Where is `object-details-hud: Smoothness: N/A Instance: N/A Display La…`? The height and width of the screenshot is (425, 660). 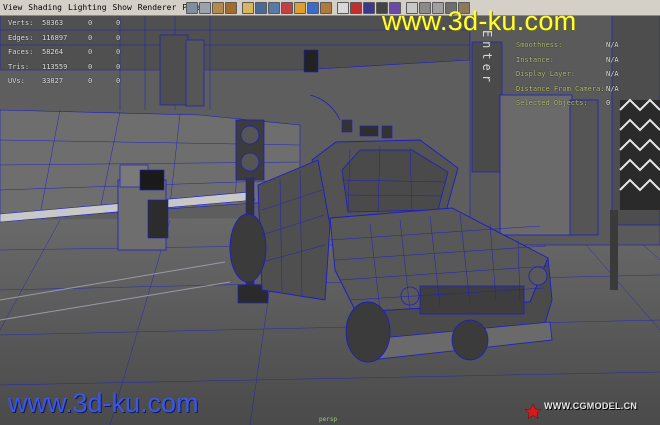
object-details-hud: Smoothness: N/A Instance: N/A Display La… is located at coordinates (567, 74).